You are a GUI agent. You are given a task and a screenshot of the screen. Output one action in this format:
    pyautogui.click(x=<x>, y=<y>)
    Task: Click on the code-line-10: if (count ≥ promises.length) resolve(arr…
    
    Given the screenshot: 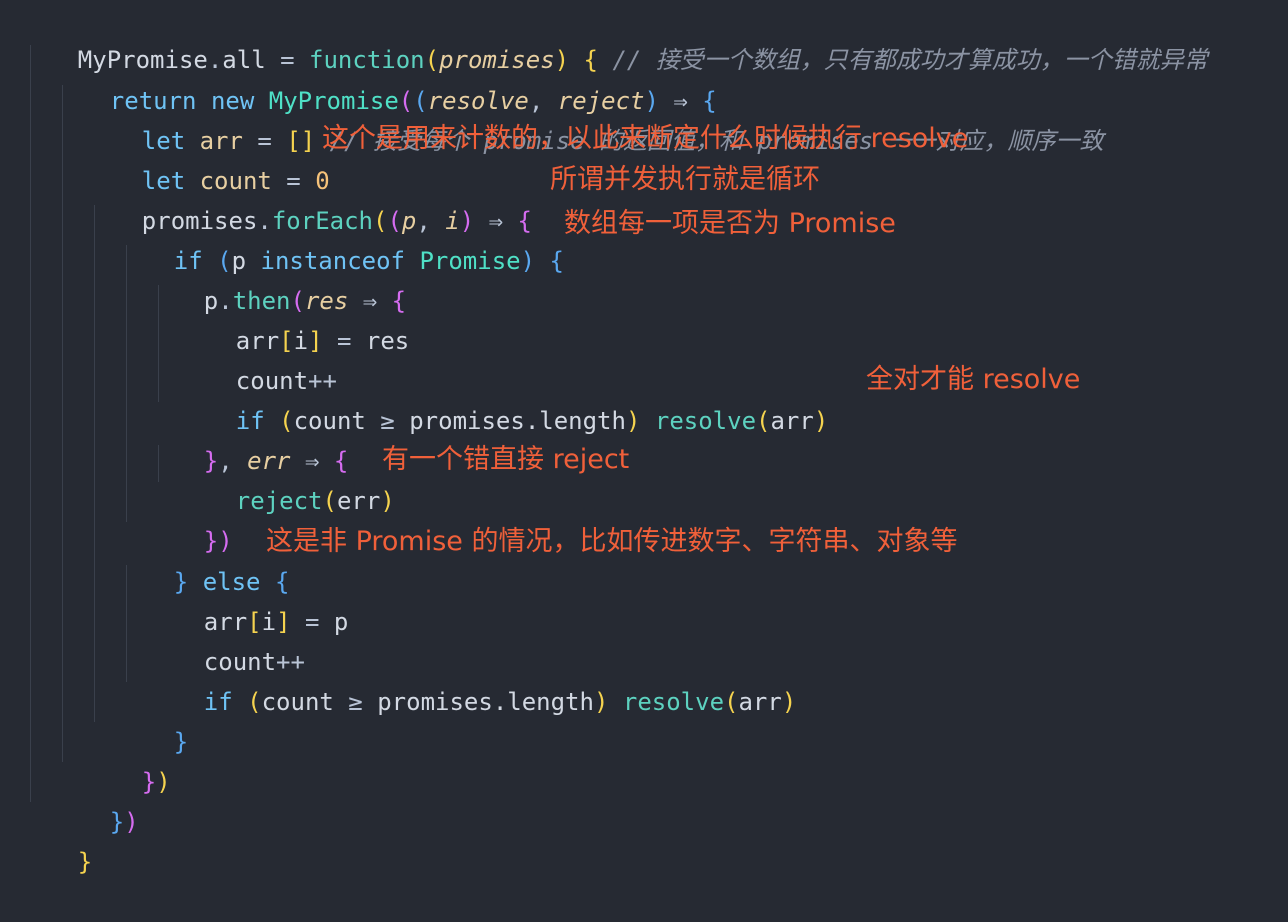 What is the action you would take?
    pyautogui.click(x=503, y=398)
    